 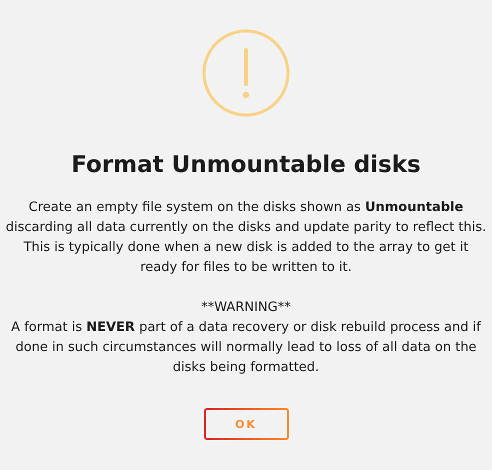 I want to click on warning-text: A format is NEVER part of a data recovery or disk rebuild process and if done in such circumstances will normally lead to loss of all data on the disks being formatted., so click(x=246, y=348).